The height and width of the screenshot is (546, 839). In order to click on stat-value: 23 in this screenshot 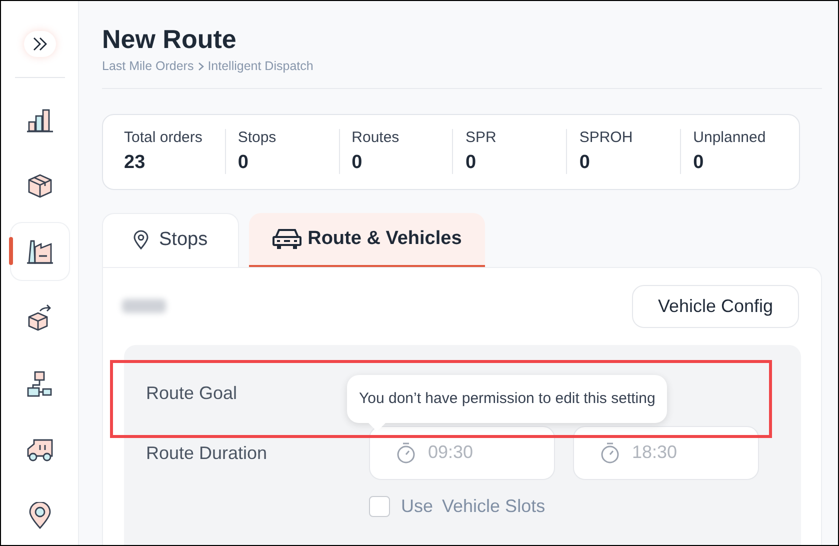, I will do `click(135, 163)`.